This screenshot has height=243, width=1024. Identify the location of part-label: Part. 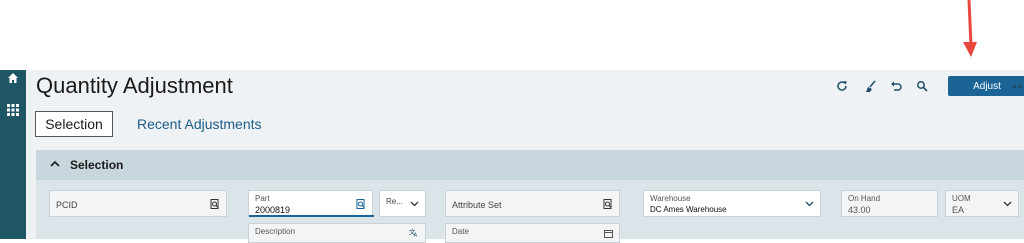
(262, 198).